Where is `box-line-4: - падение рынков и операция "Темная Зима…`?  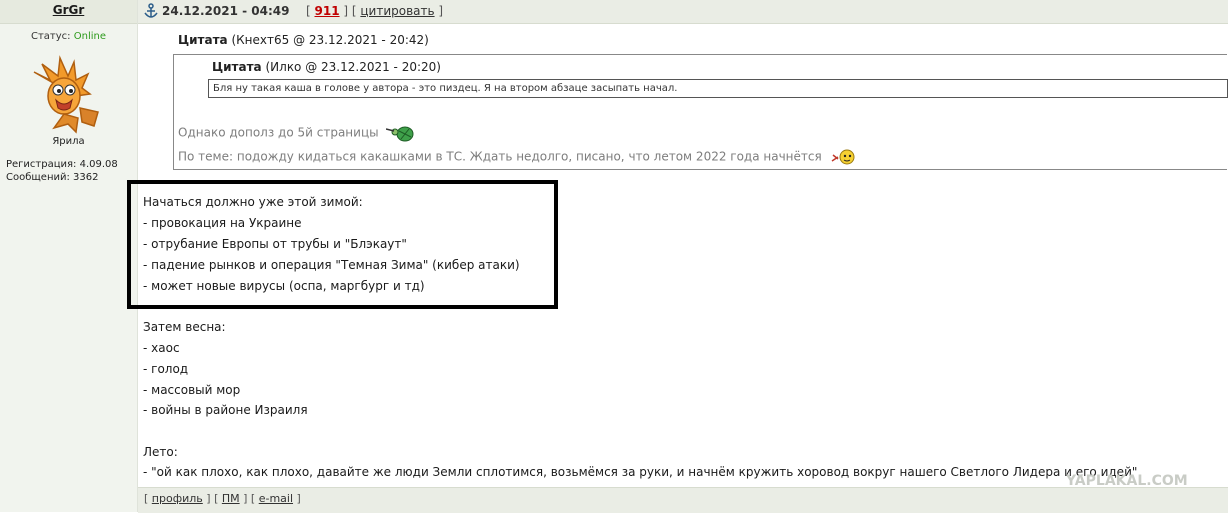 box-line-4: - падение рынков и операция "Темная Зима… is located at coordinates (331, 265).